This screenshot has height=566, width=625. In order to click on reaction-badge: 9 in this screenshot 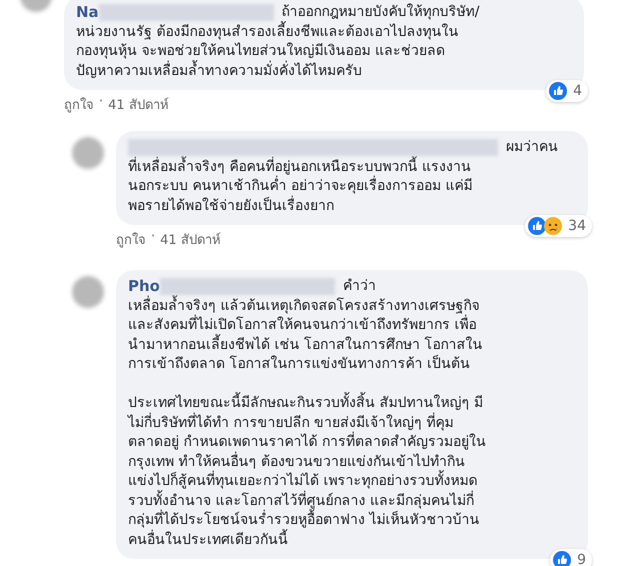, I will do `click(571, 557)`.